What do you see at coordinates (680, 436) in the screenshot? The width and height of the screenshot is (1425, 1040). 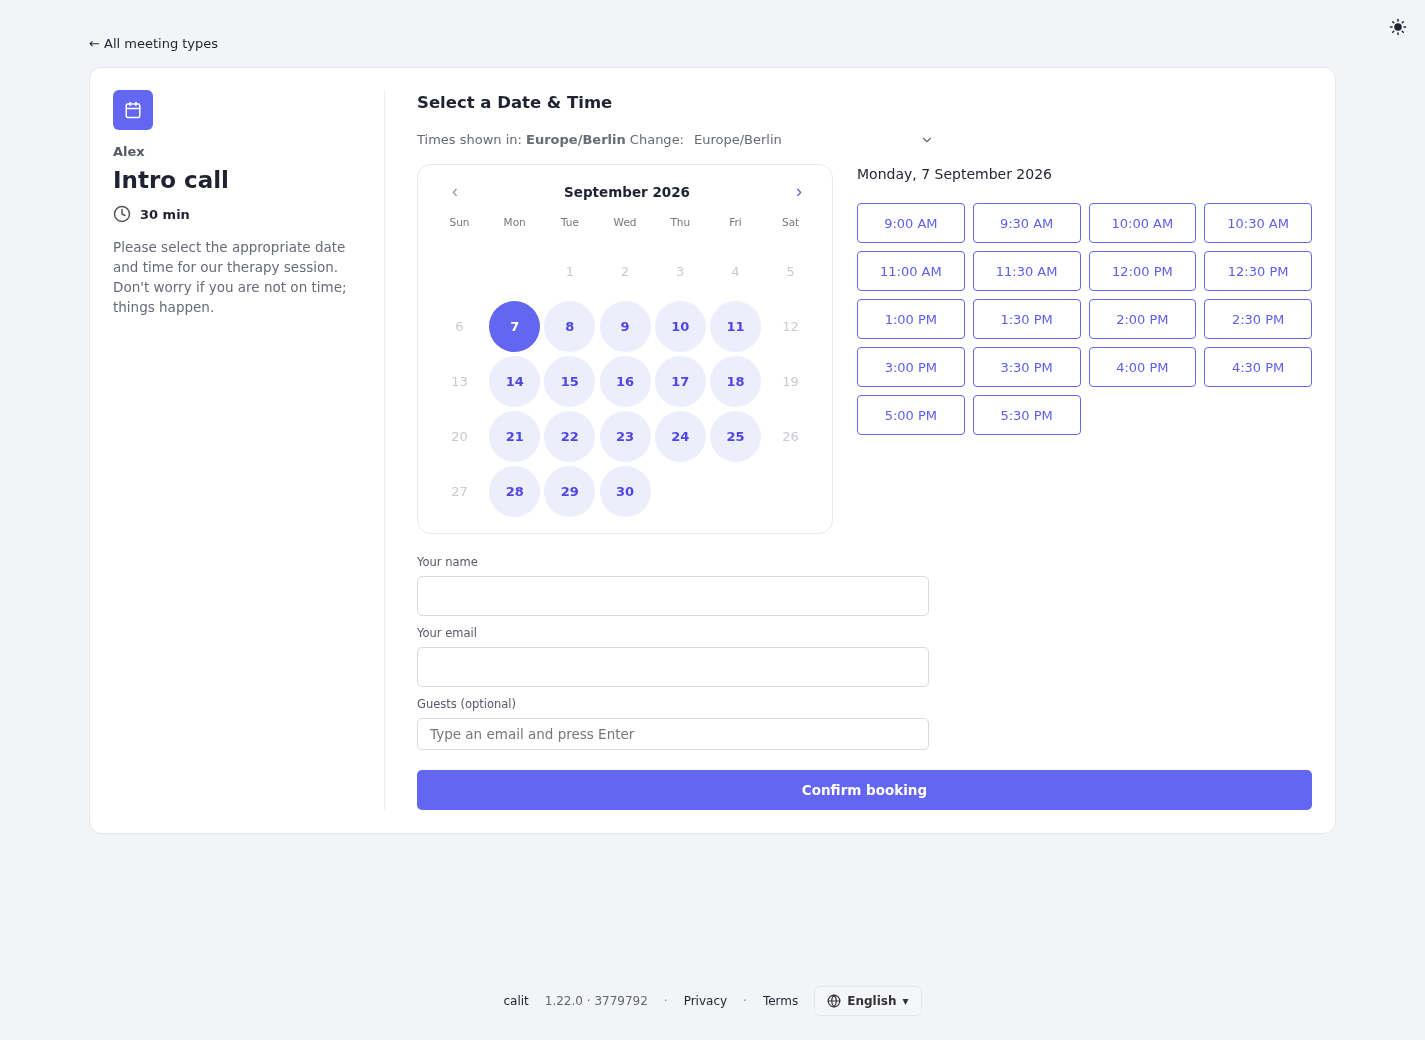 I see `day-button: 24` at bounding box center [680, 436].